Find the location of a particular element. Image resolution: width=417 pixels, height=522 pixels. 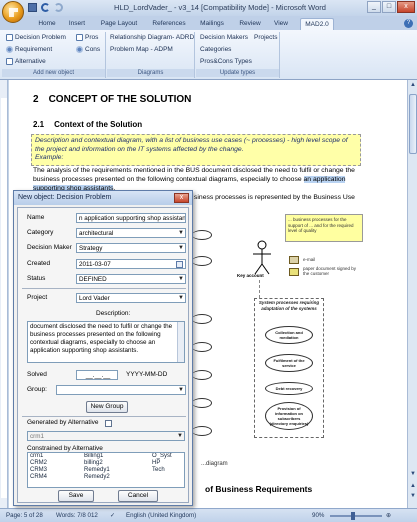

category-value: architectural is located at coordinates (96, 233).